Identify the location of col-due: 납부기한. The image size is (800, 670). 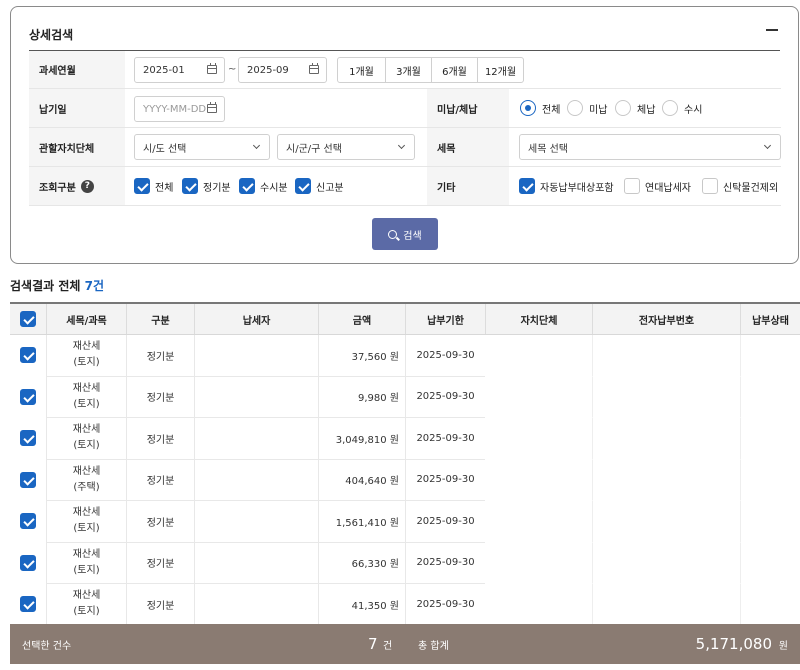
(445, 319).